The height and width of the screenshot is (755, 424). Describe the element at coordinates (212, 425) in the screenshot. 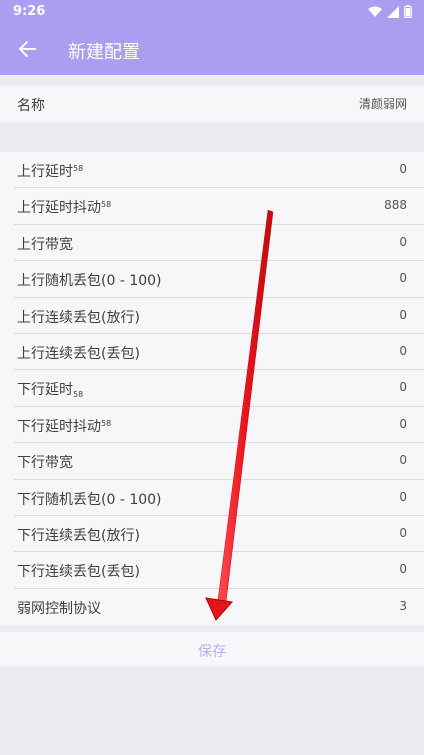

I see `config-row: 下行延时抖动58 0` at that location.